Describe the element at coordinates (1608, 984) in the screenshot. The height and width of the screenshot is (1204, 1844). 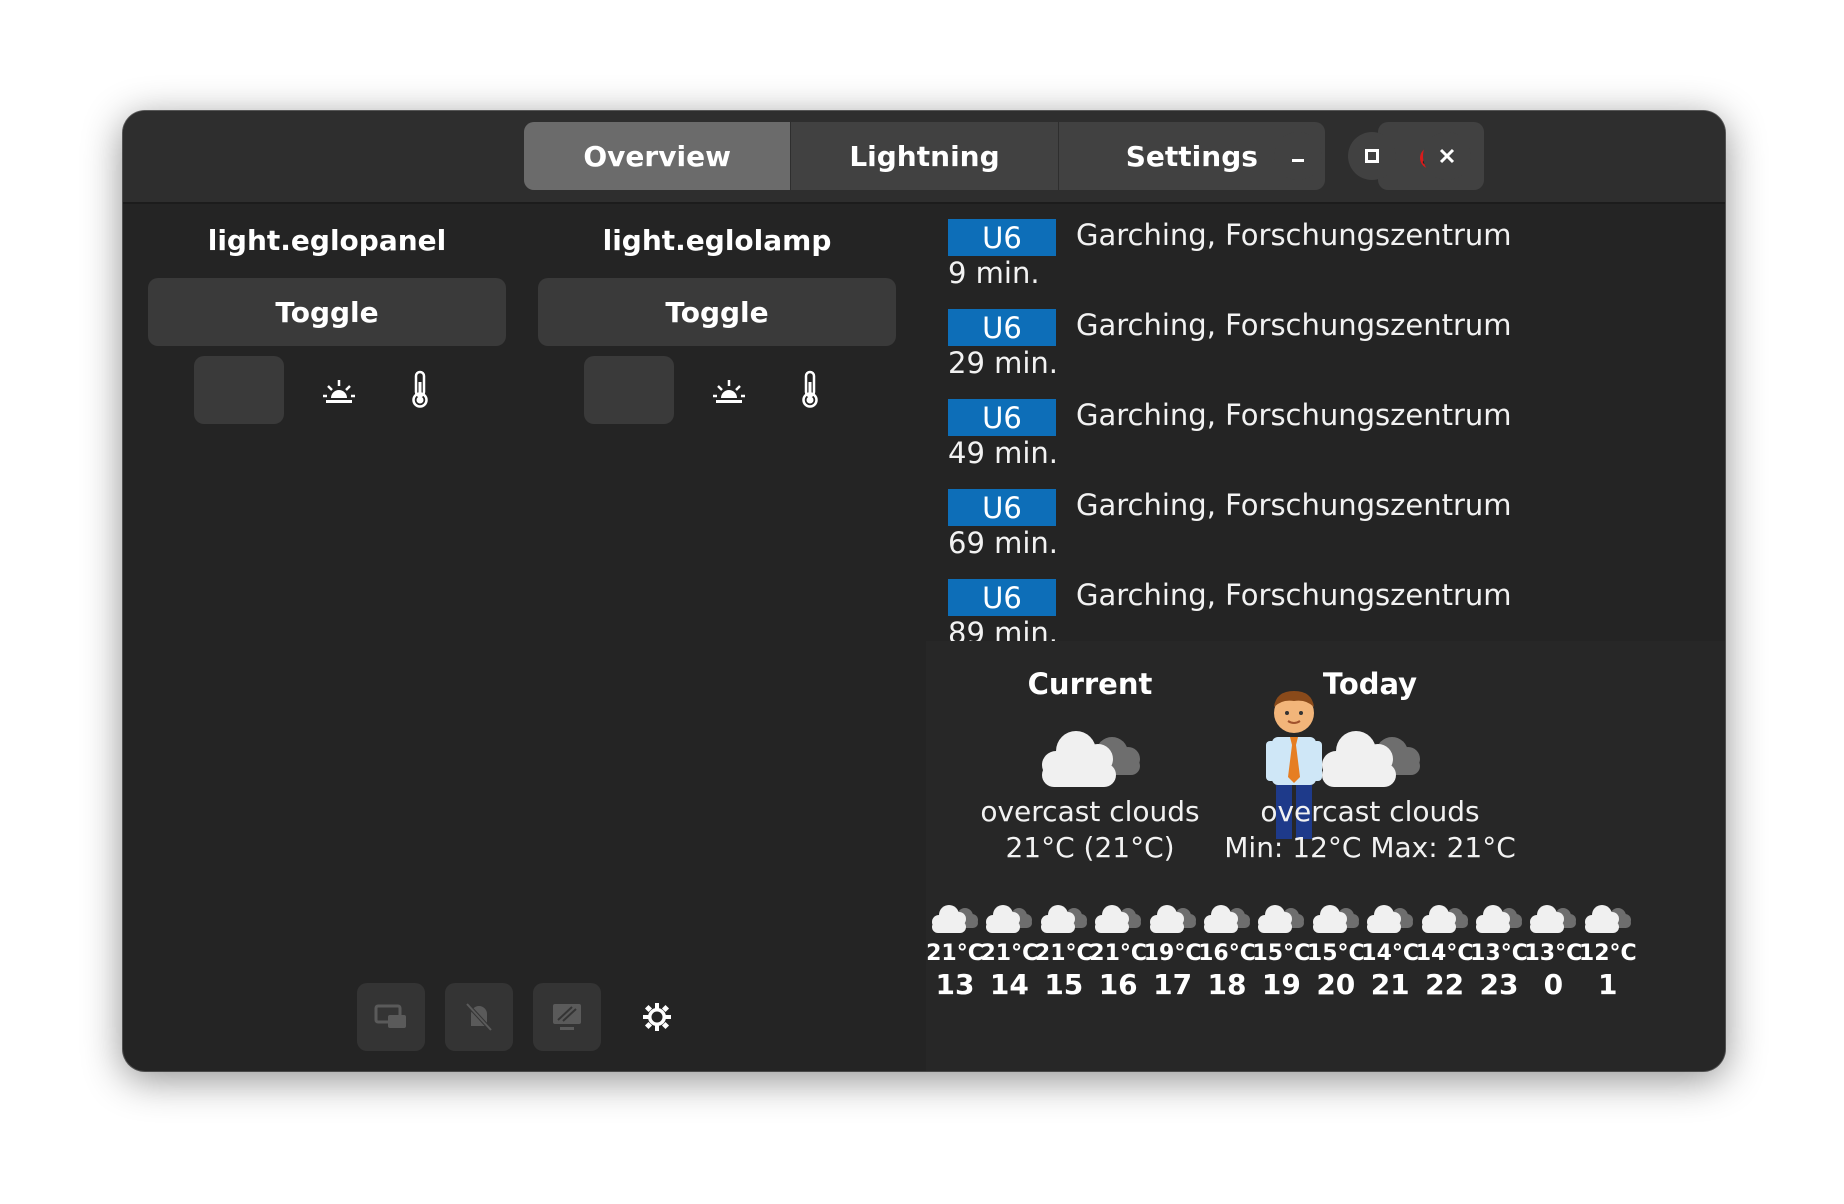
I see `hourly-hour: 1` at that location.